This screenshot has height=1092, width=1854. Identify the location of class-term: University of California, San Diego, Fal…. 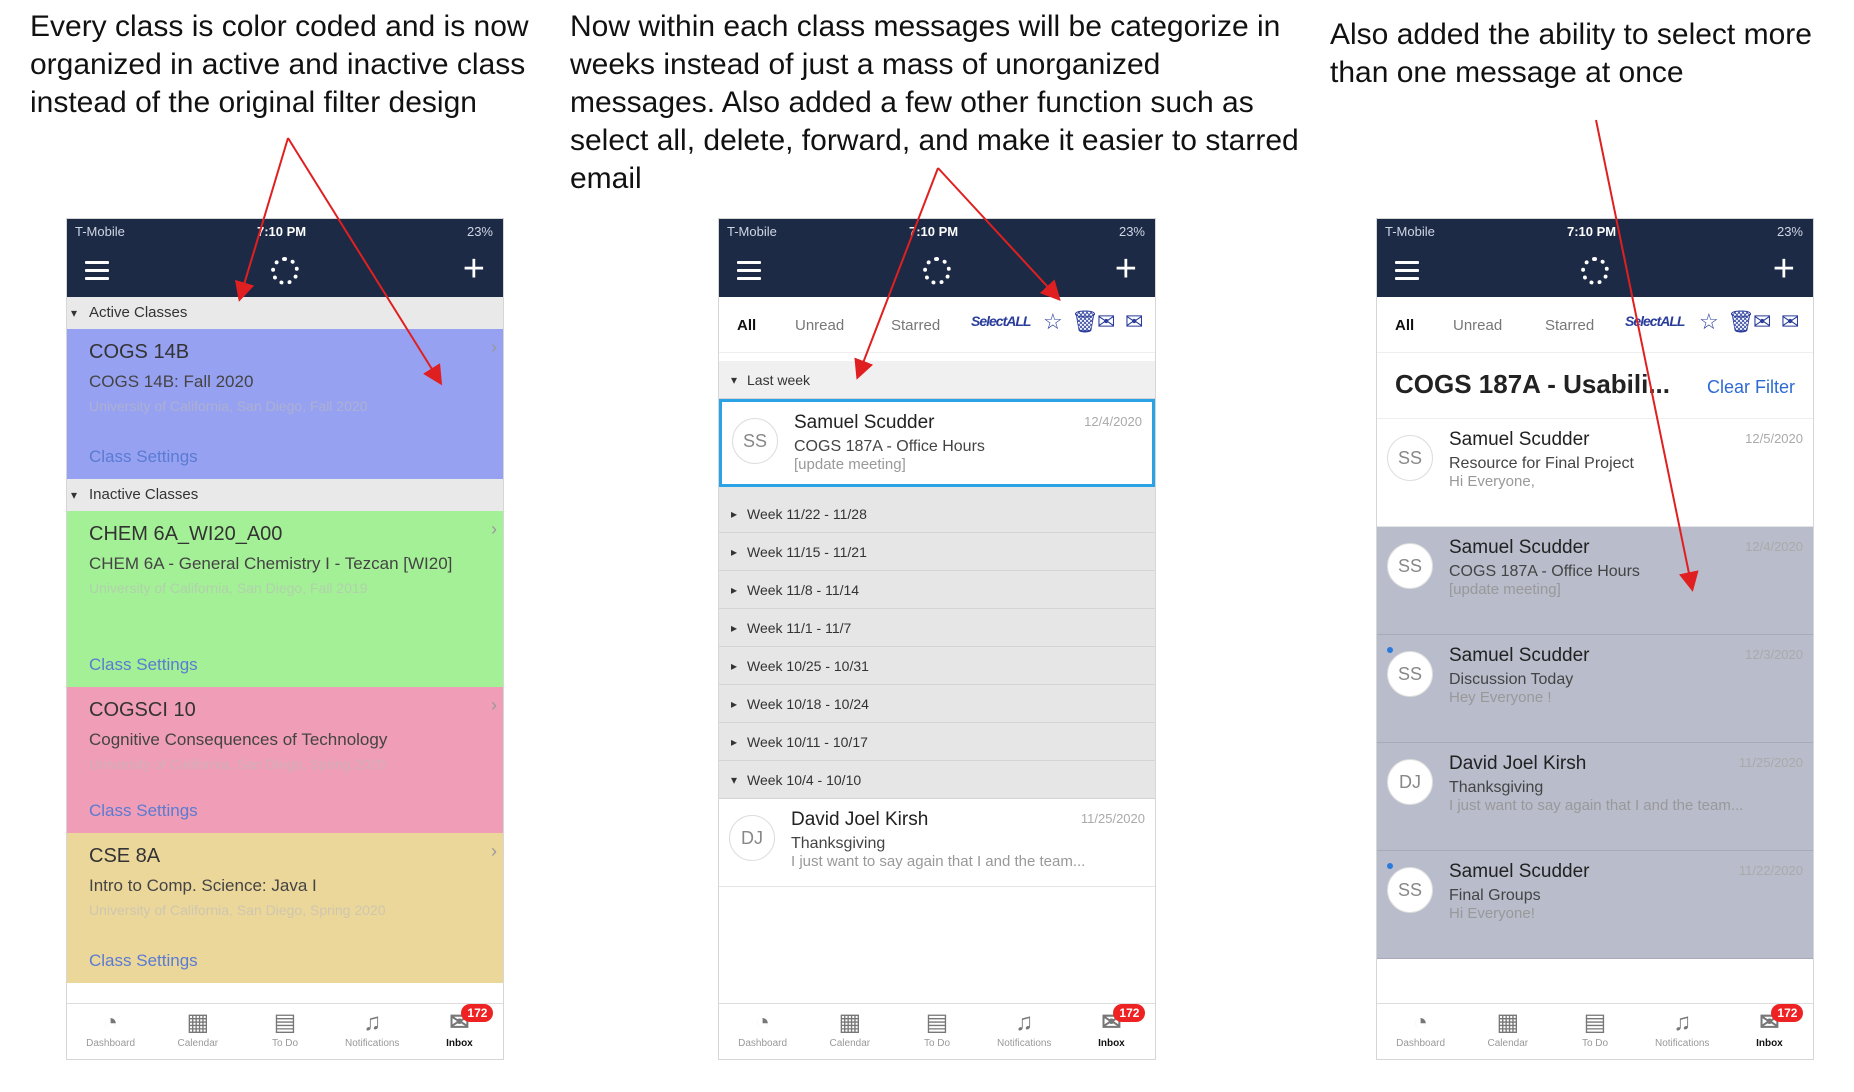
(228, 406).